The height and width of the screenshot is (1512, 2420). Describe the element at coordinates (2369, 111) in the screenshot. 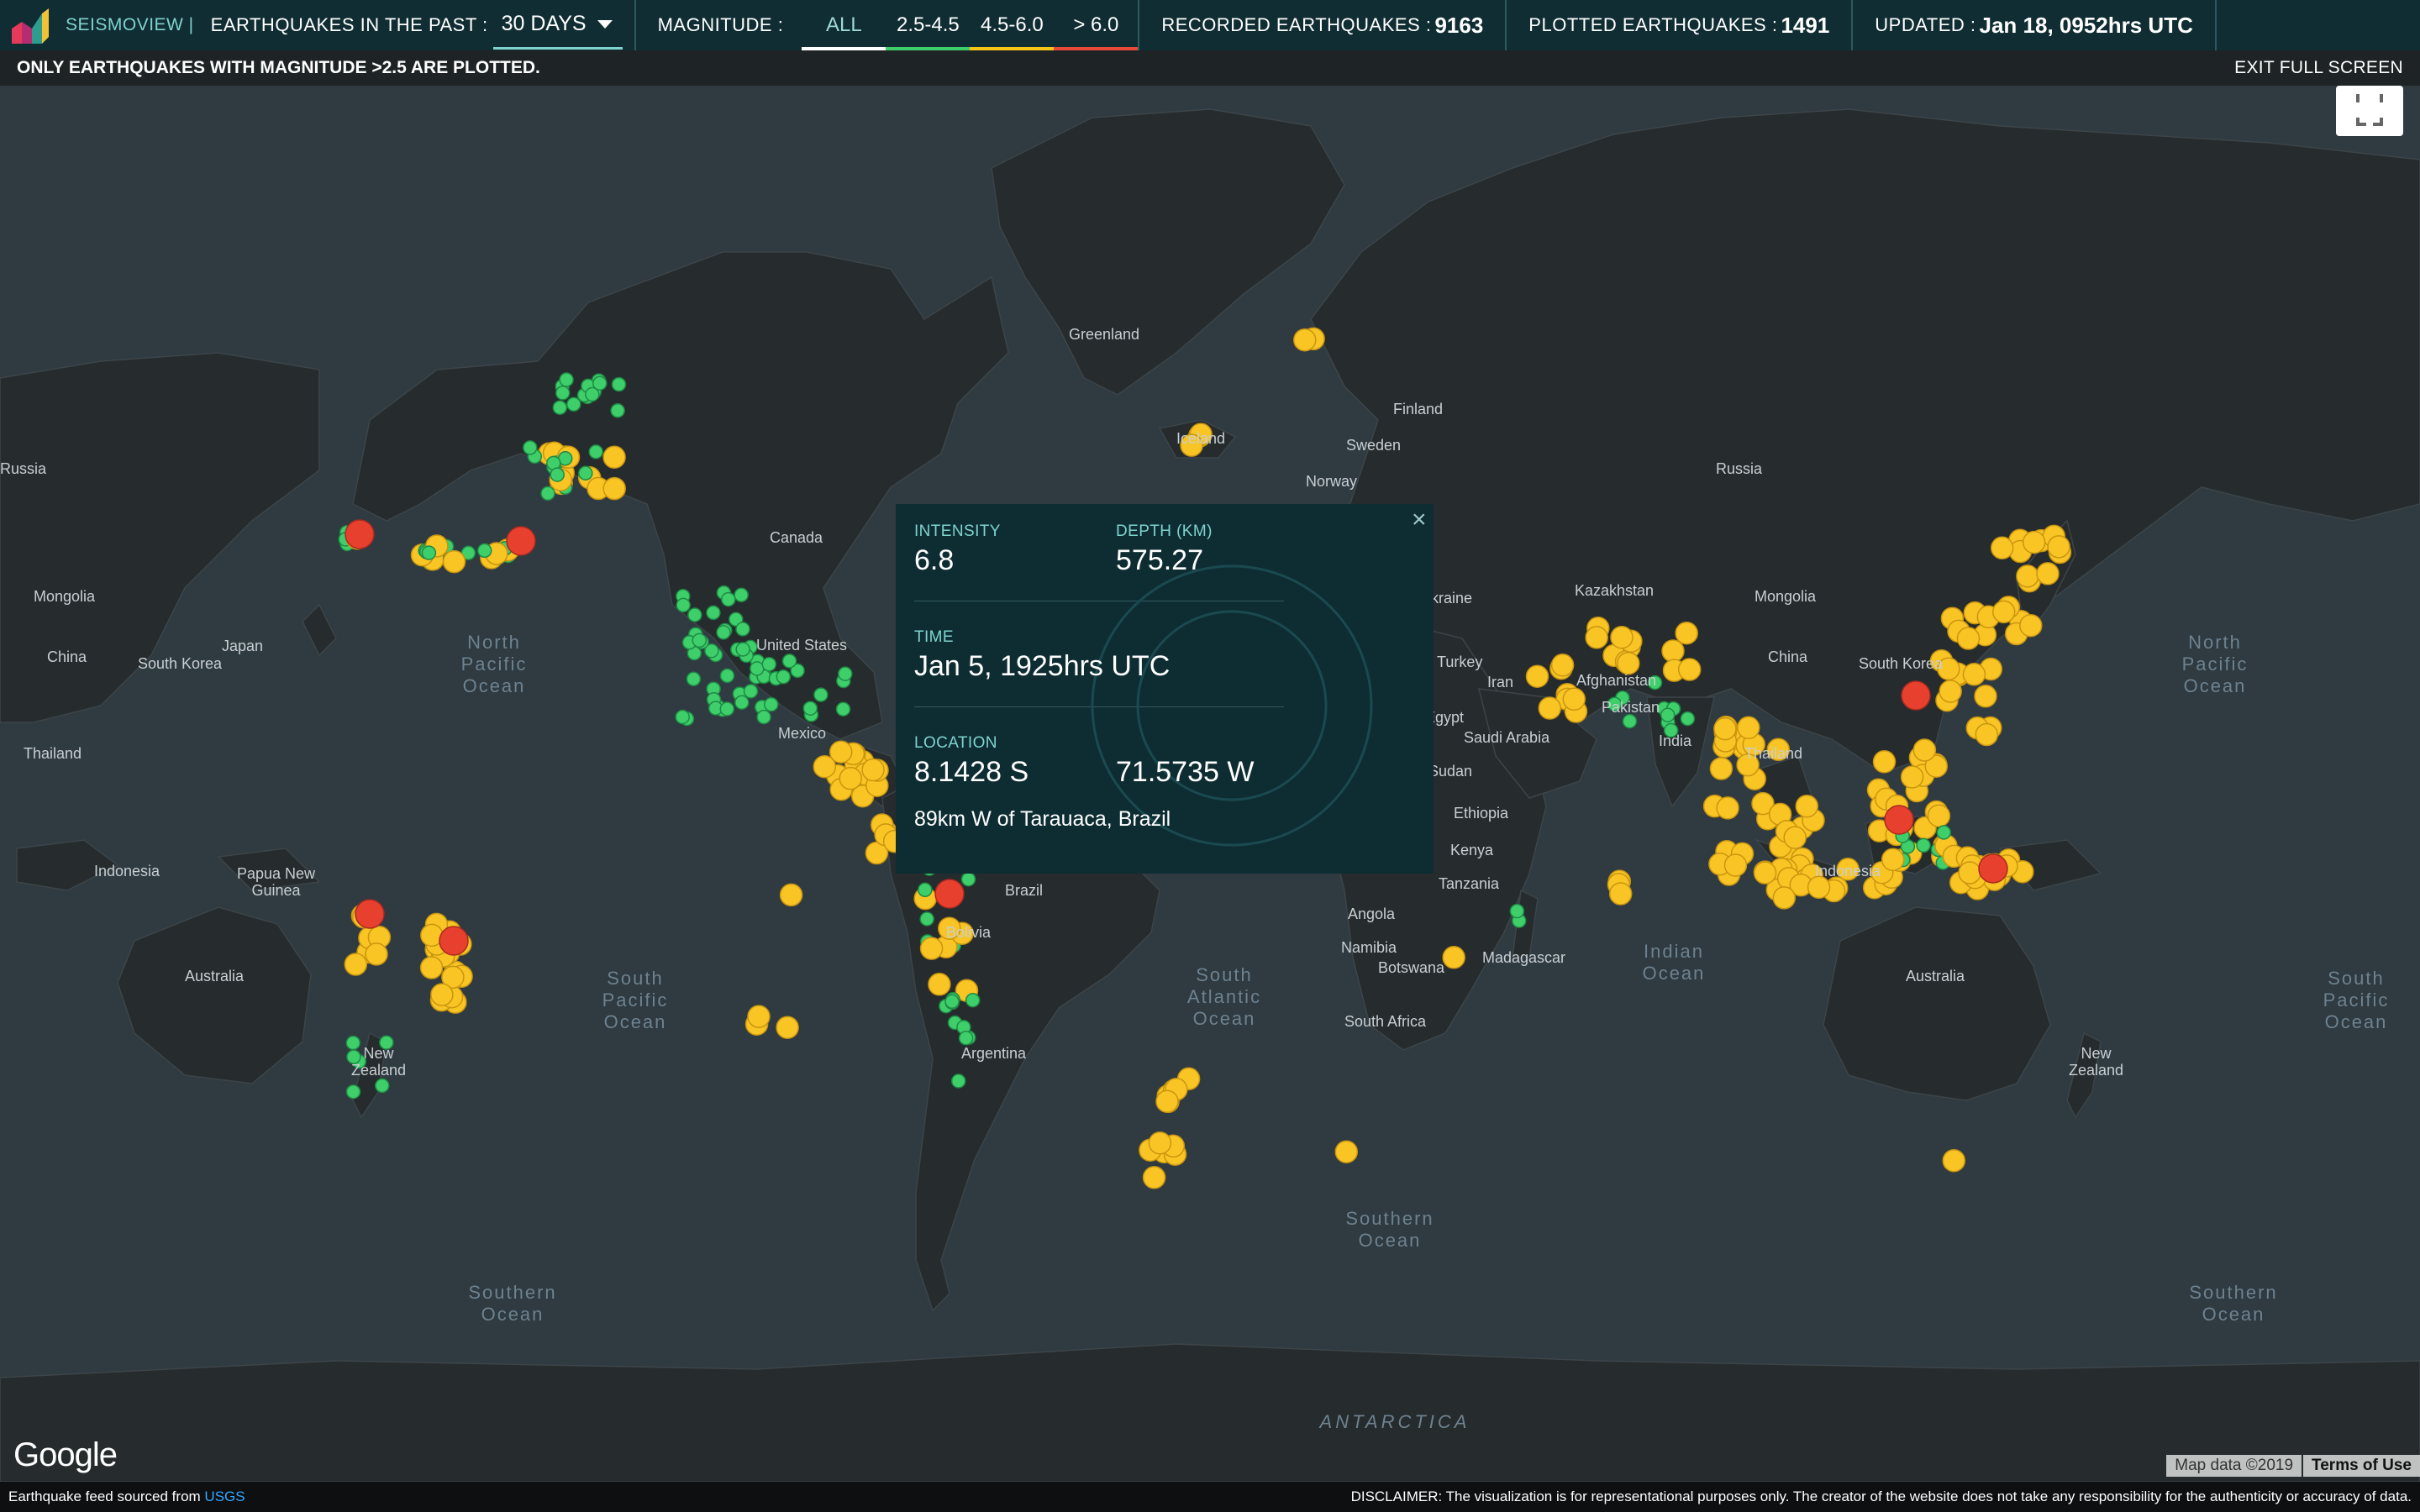

I see `fullscreen-button` at that location.